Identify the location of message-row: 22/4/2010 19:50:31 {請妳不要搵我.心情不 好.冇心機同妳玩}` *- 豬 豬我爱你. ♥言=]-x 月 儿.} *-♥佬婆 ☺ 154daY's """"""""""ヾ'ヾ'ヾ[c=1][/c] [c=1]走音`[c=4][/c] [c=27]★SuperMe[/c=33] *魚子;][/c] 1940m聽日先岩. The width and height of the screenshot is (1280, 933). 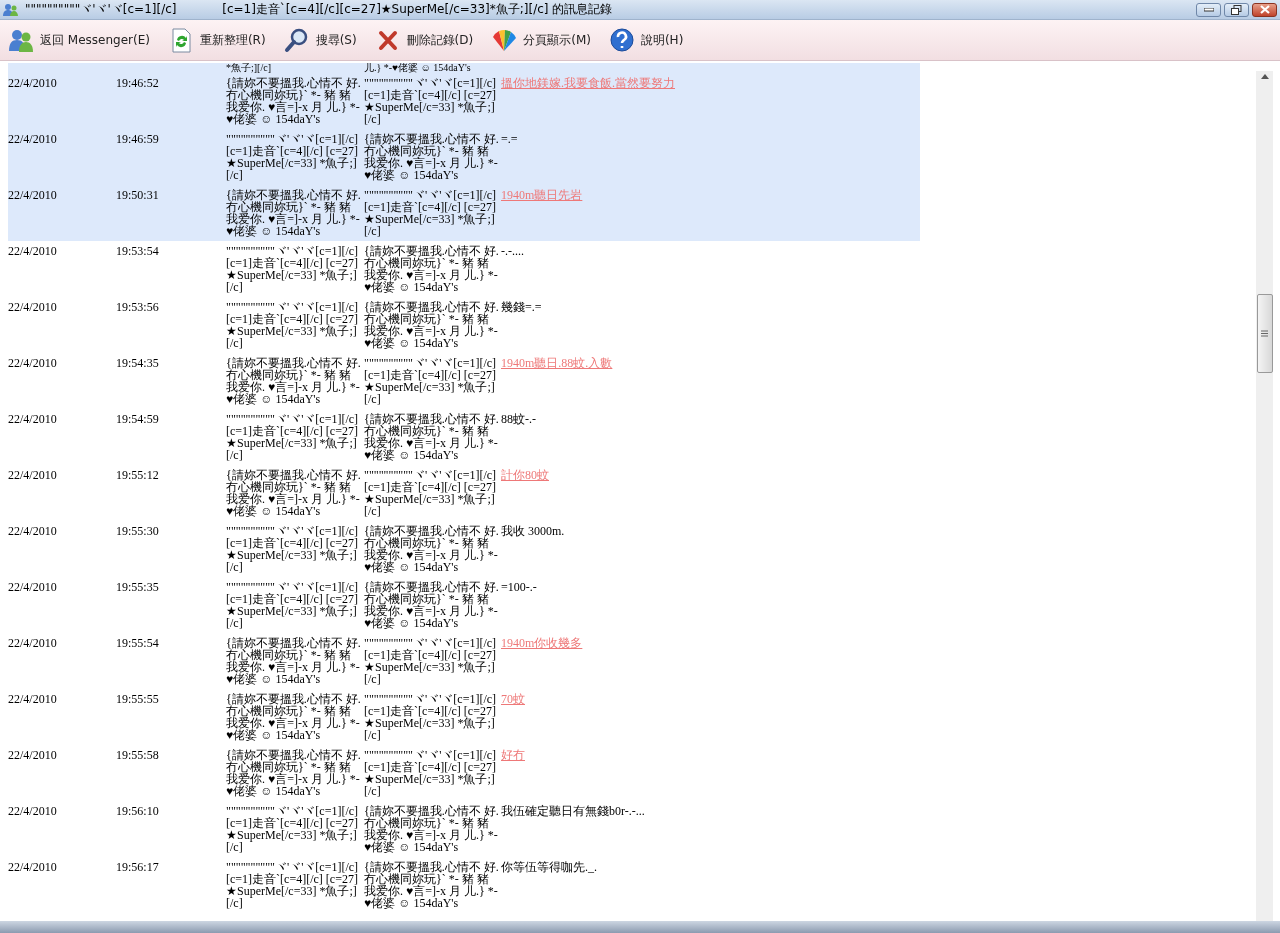
(464, 213).